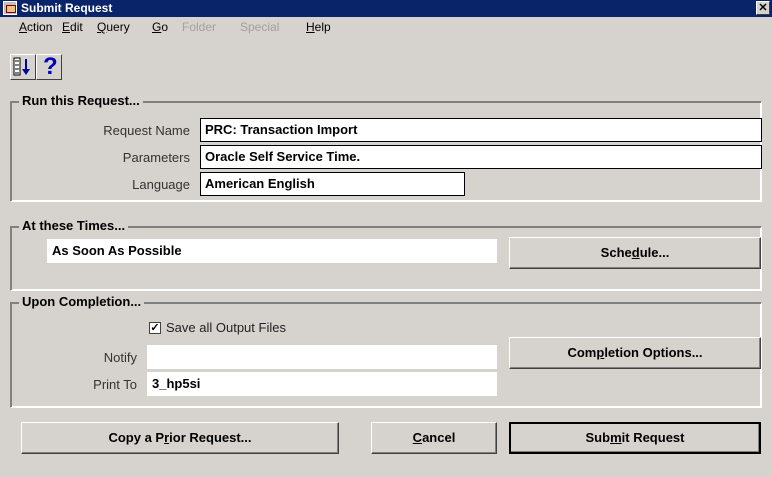 The height and width of the screenshot is (477, 772). I want to click on print-to-label: Print To, so click(115, 384).